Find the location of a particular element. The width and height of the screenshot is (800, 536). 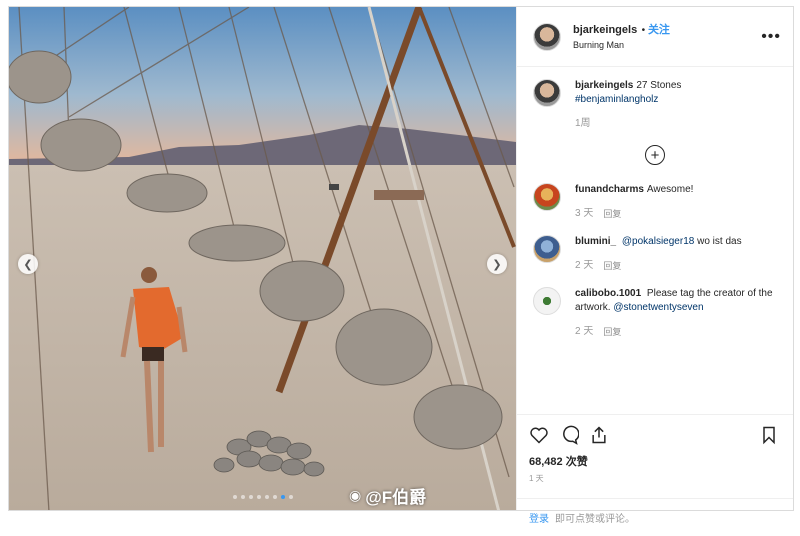

weibo-icon: ◉ is located at coordinates (355, 495).